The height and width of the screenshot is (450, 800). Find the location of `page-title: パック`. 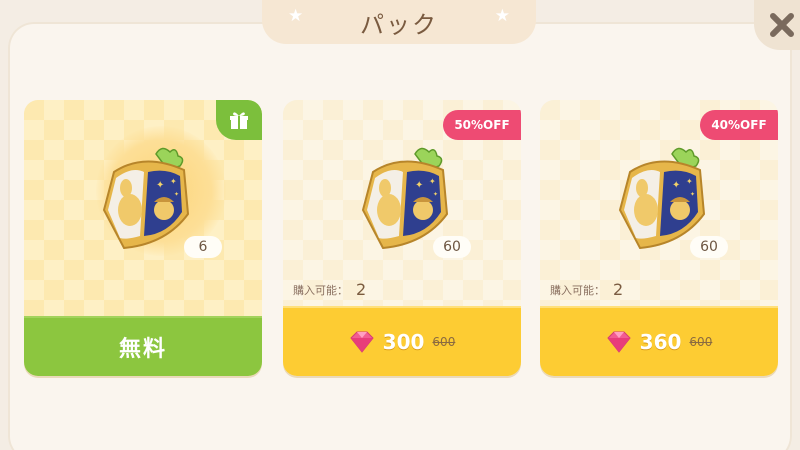

page-title: パック is located at coordinates (399, 24).